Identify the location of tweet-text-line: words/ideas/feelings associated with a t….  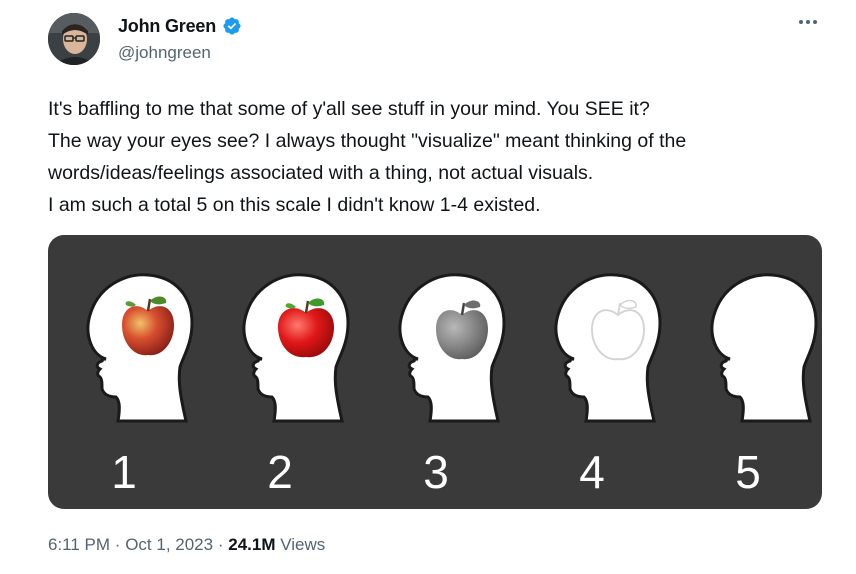
(321, 173).